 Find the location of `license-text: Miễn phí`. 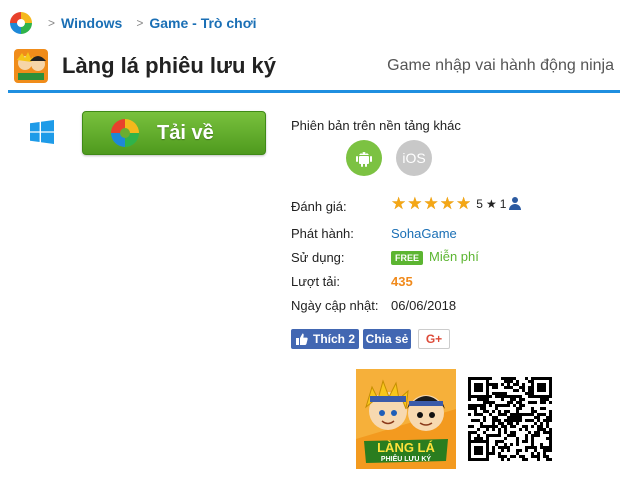

license-text: Miễn phí is located at coordinates (454, 256).